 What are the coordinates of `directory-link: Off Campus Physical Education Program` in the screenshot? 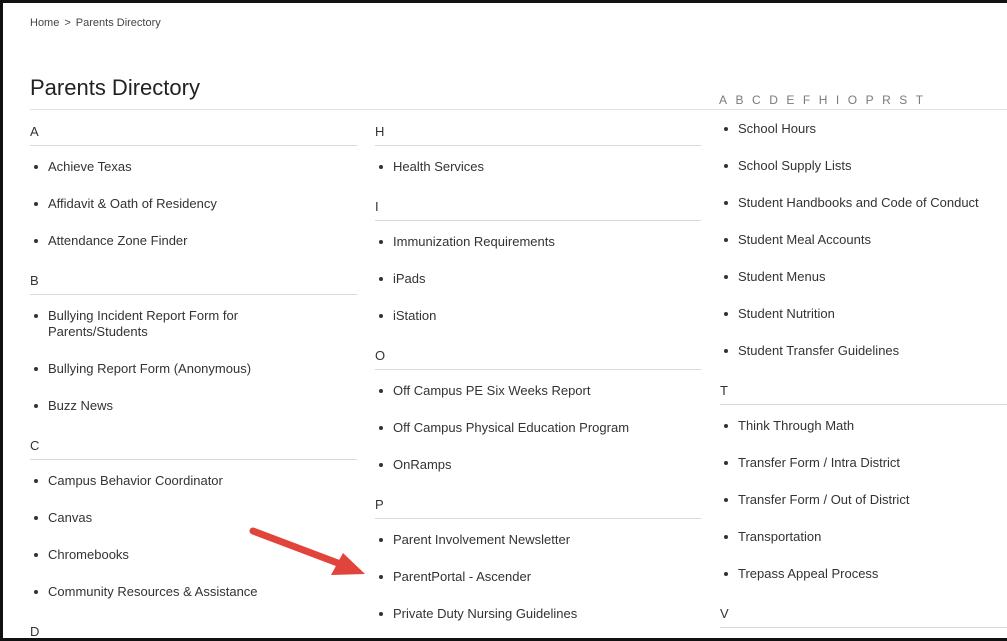 It's located at (538, 428).